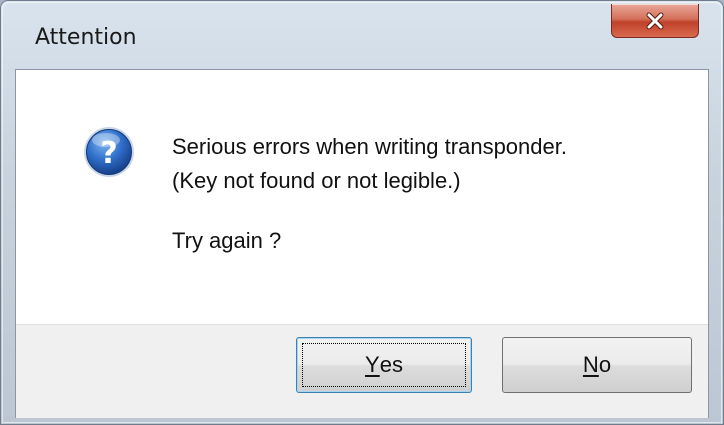  I want to click on prompt-text: Try again ?, so click(227, 240).